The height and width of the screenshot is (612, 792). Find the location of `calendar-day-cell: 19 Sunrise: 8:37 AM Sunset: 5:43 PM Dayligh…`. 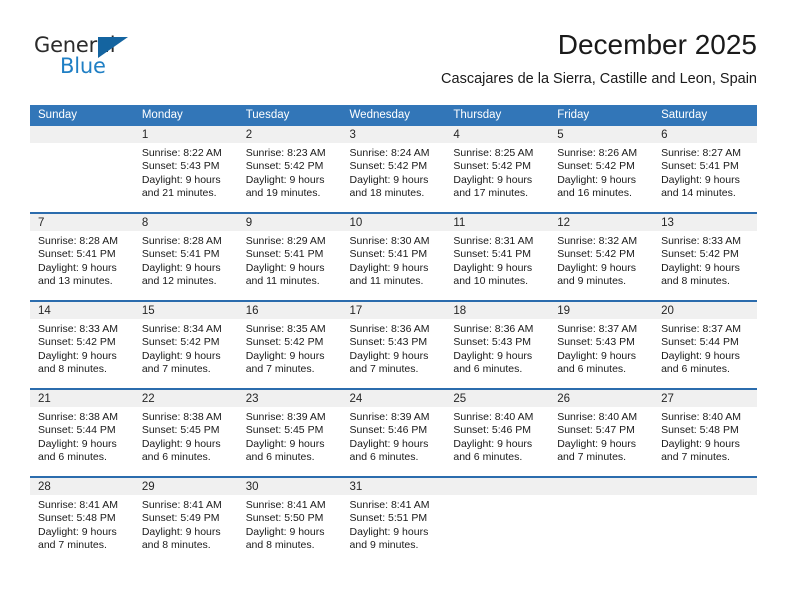

calendar-day-cell: 19 Sunrise: 8:37 AM Sunset: 5:43 PM Dayligh… is located at coordinates (601, 344).